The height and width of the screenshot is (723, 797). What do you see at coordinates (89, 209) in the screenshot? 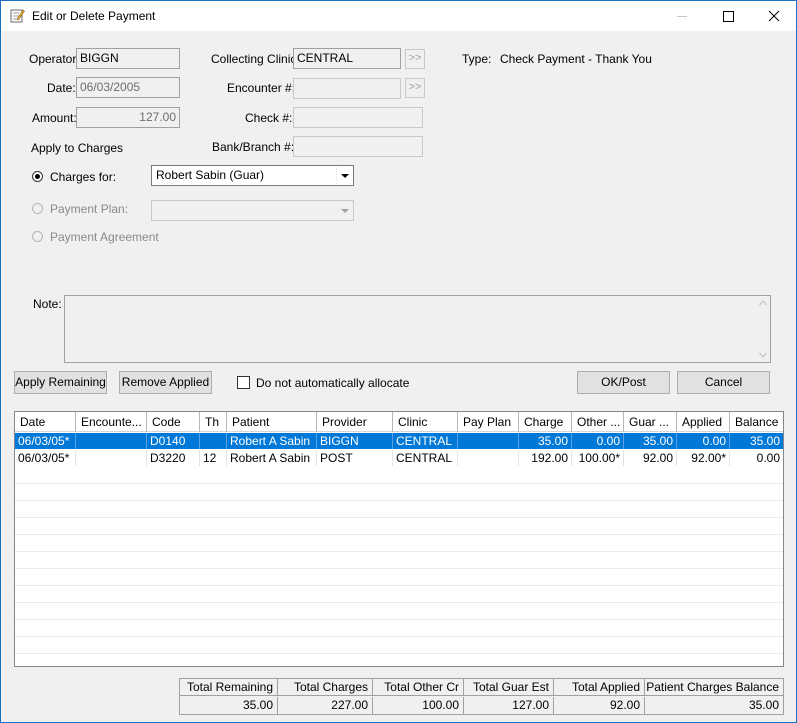
I see `payment-plan-label: Payment Plan:` at bounding box center [89, 209].